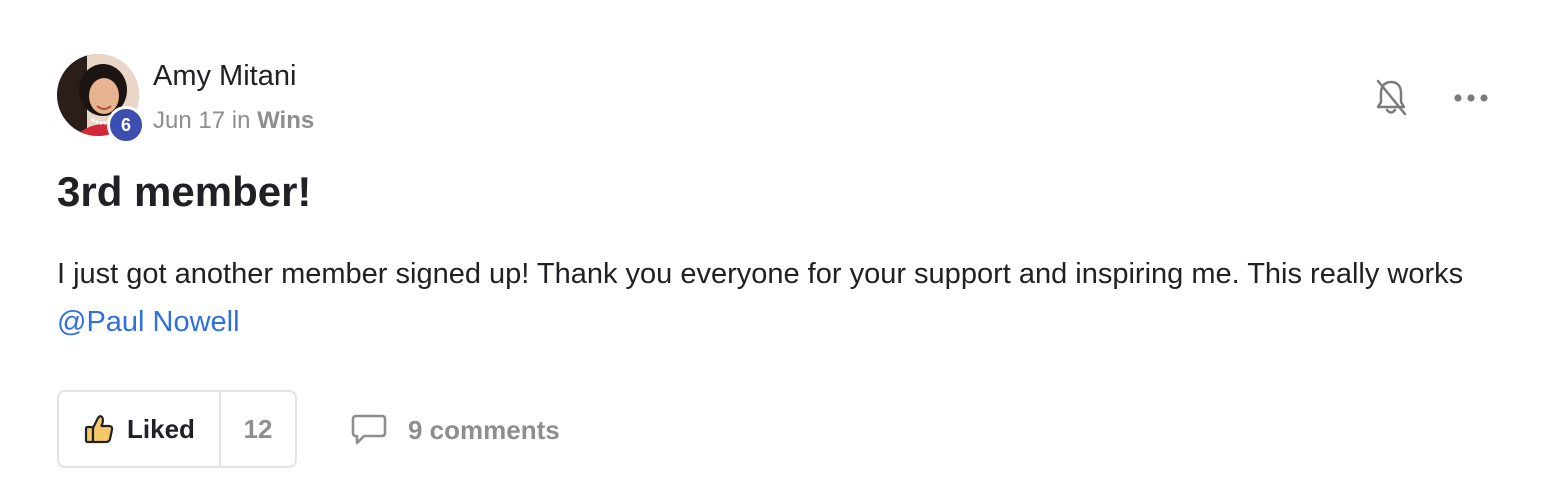 Image resolution: width=1554 pixels, height=488 pixels. Describe the element at coordinates (148, 322) in the screenshot. I see `mention-link: @Paul Nowell` at that location.